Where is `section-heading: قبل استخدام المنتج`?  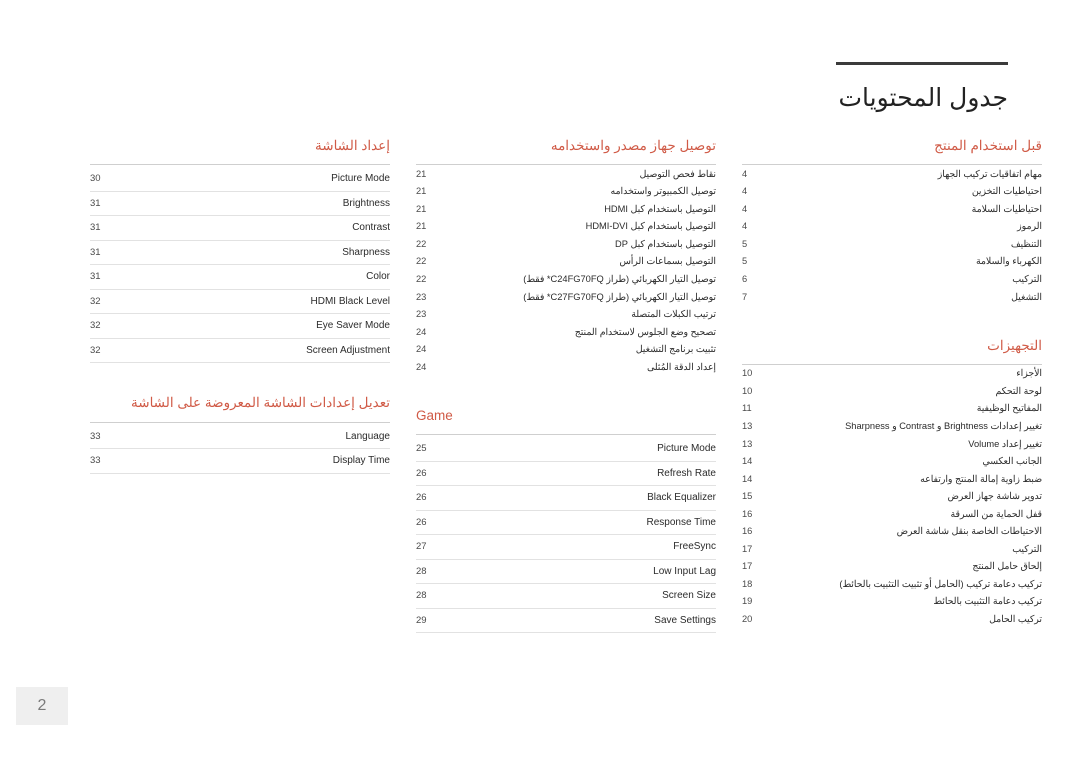
section-heading: قبل استخدام المنتج is located at coordinates (892, 151).